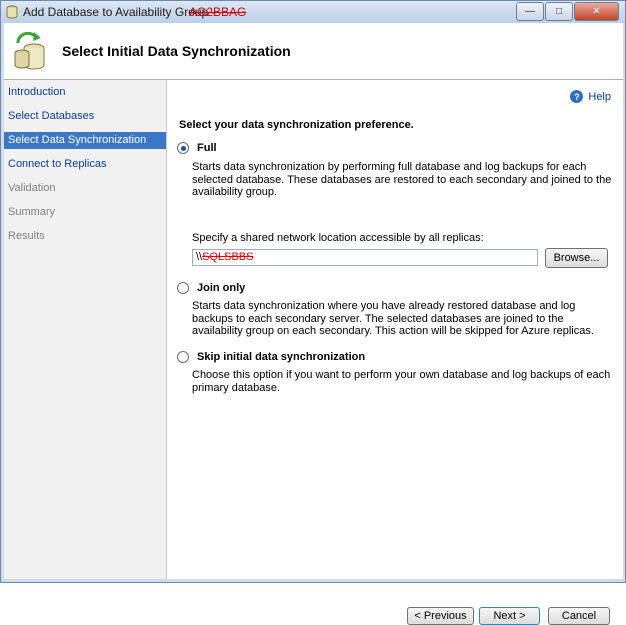 Image resolution: width=626 pixels, height=625 pixels. I want to click on nav-item-validation: Validation, so click(32, 188).